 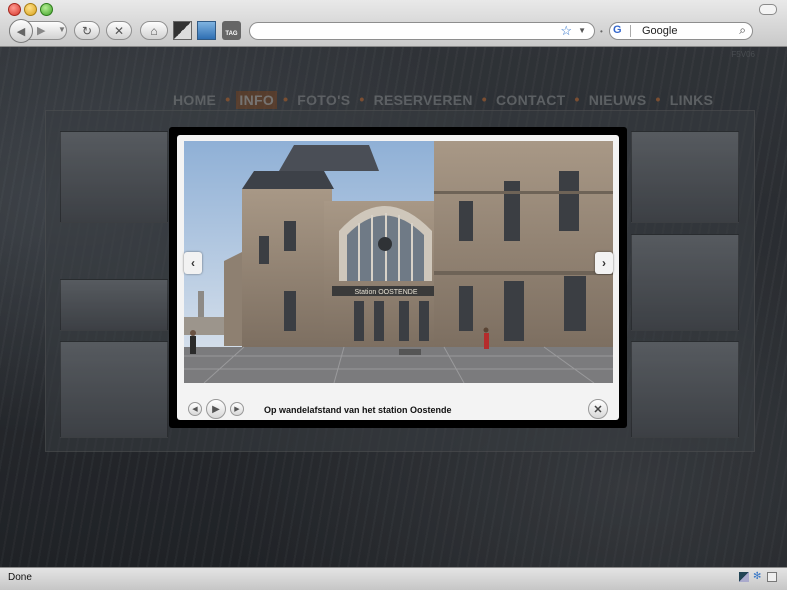 I want to click on back-arrow-icon: ◀, so click(x=21, y=31).